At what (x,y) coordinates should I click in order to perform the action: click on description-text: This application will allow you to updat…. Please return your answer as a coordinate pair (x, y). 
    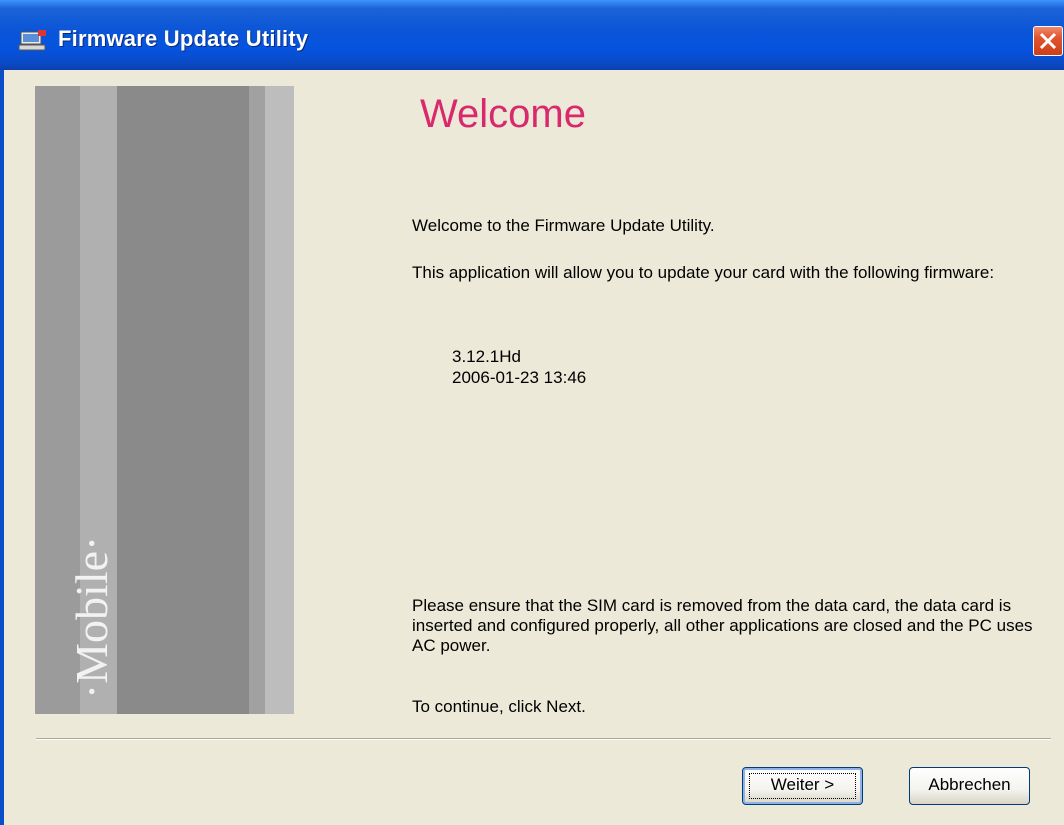
    Looking at the image, I should click on (703, 272).